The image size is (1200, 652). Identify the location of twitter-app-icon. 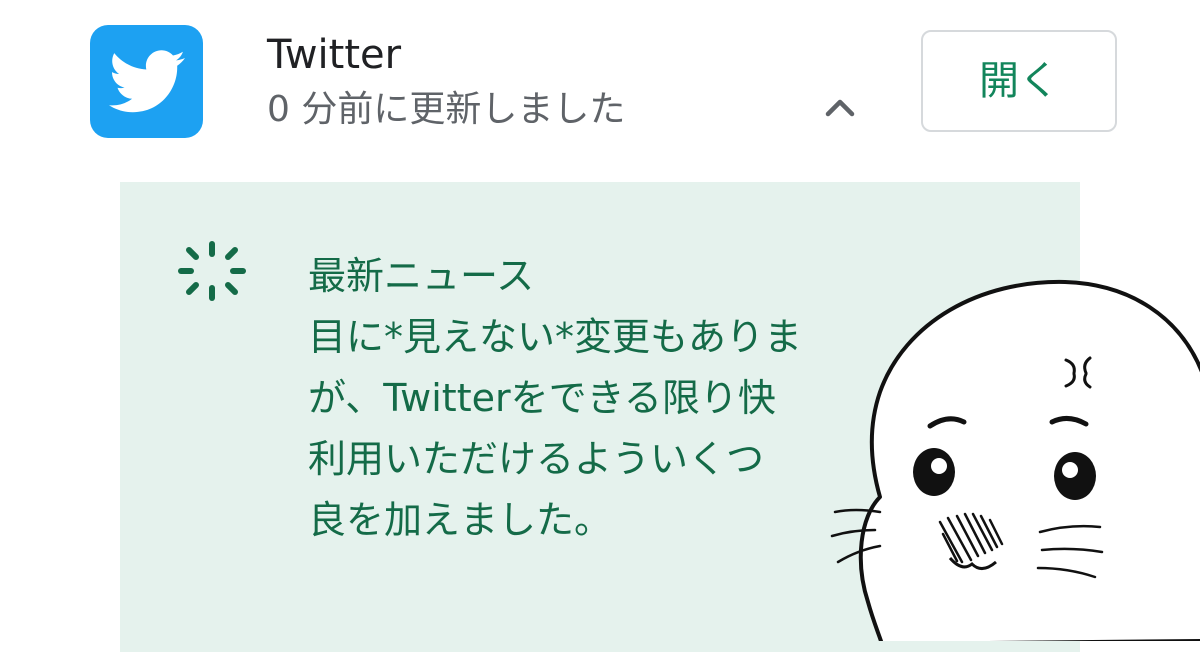
(146, 81).